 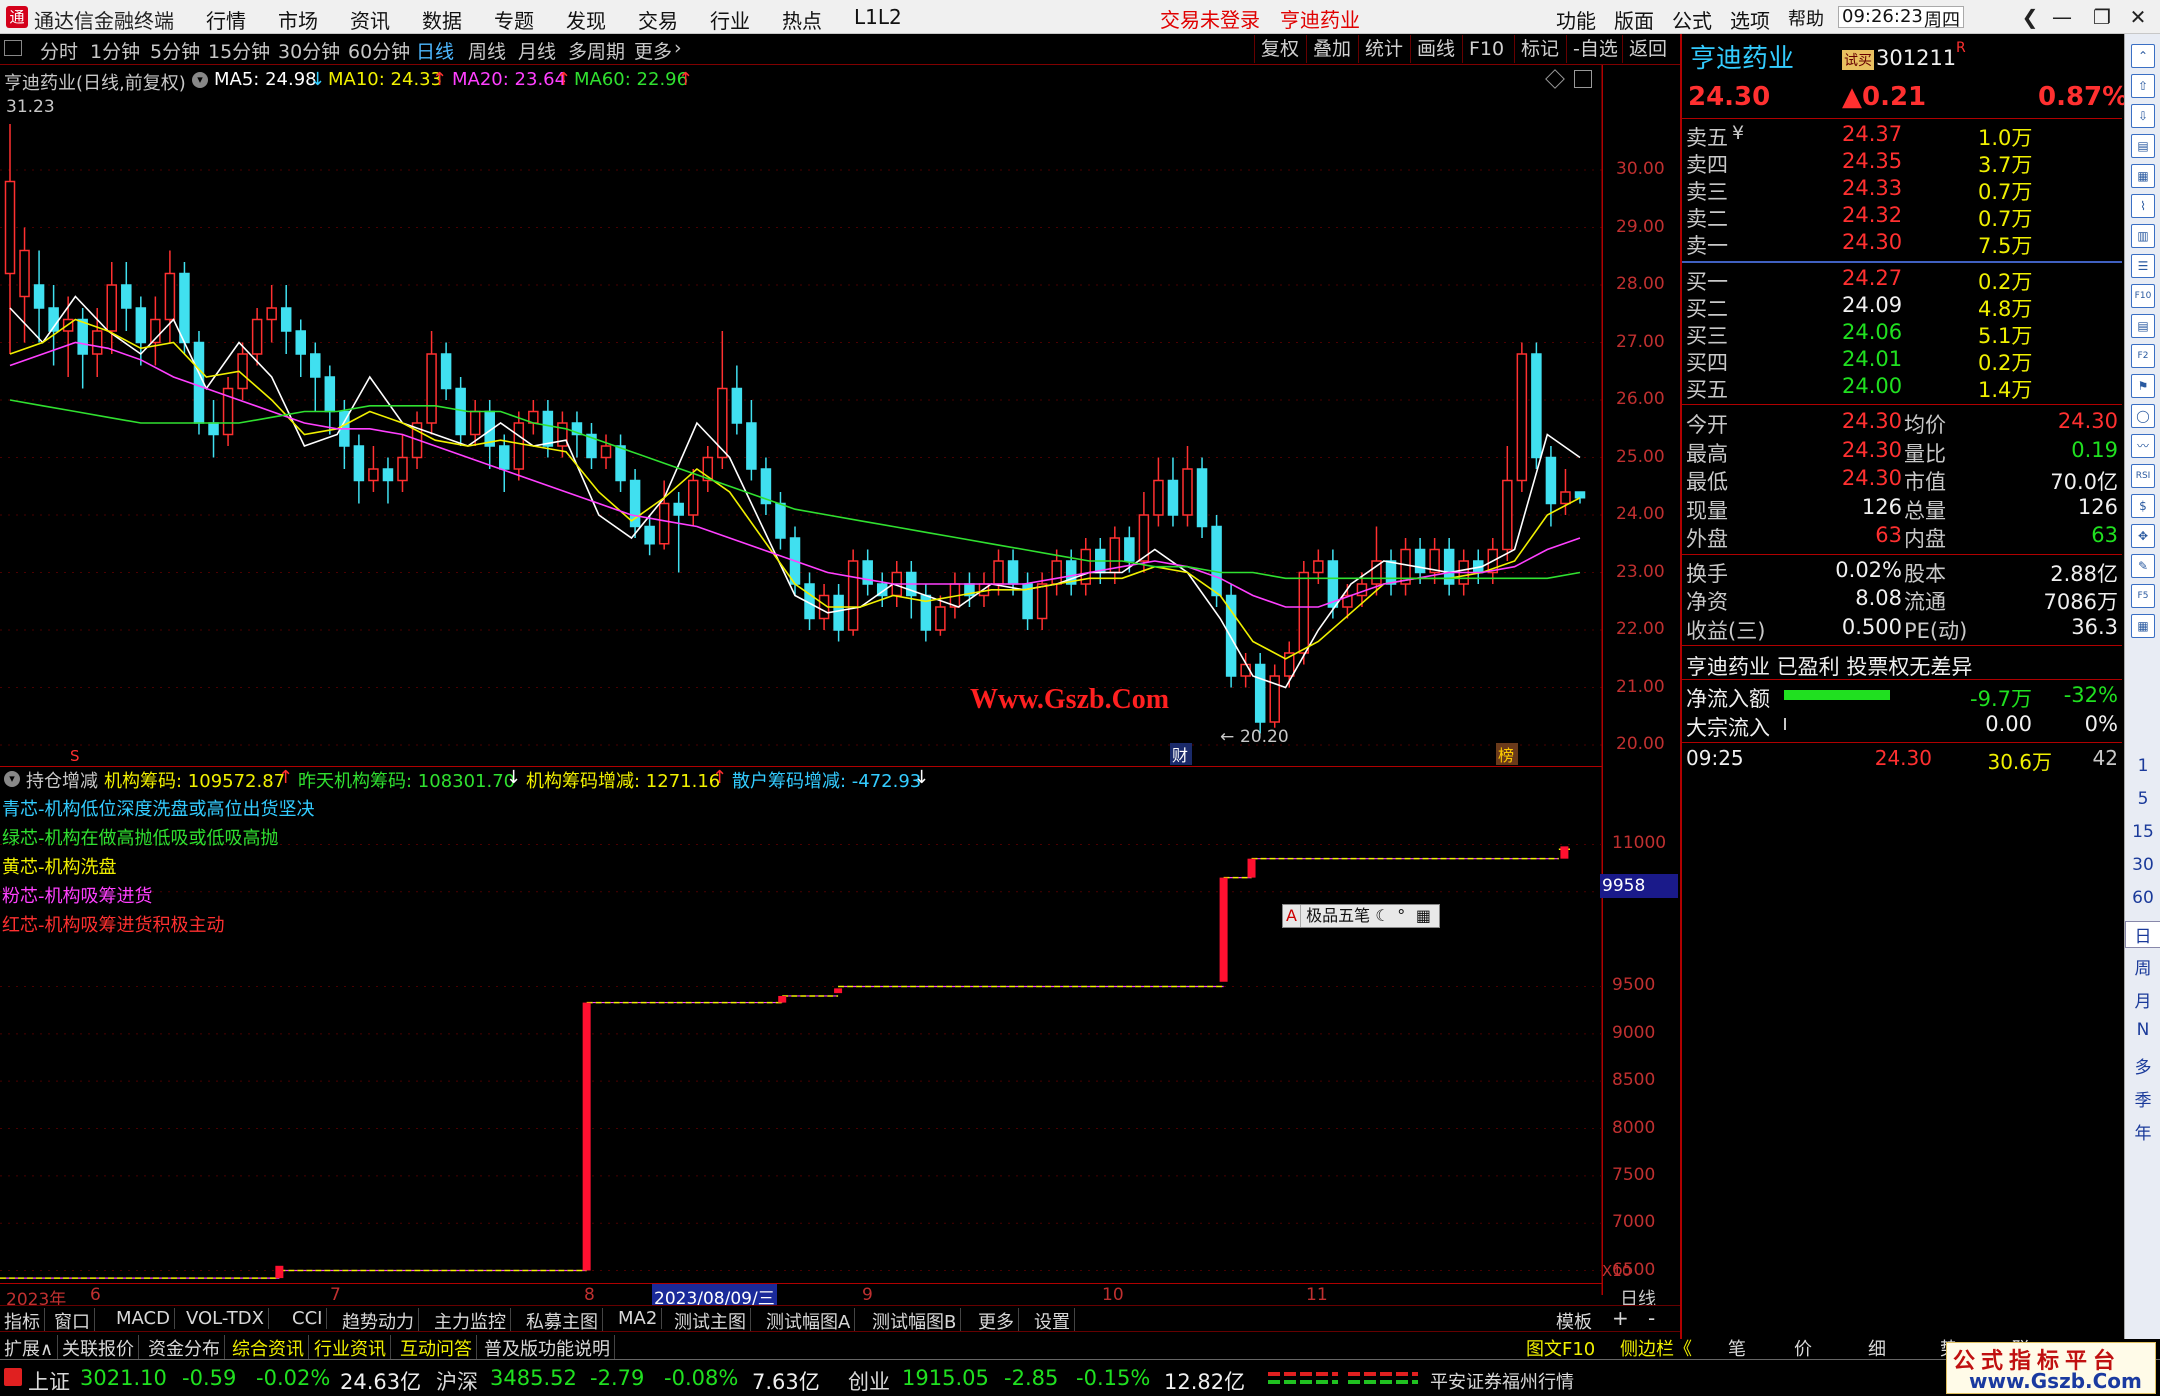 What do you see at coordinates (2138, 17) in the screenshot?
I see `close-icon: ✕` at bounding box center [2138, 17].